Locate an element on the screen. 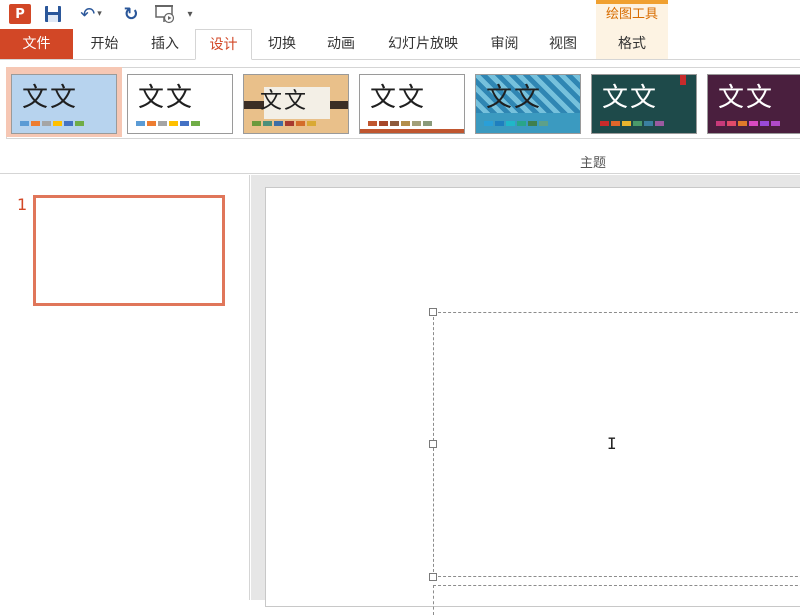 This screenshot has height=615, width=800. customize-toolbar-icon: ▾ is located at coordinates (190, 14).